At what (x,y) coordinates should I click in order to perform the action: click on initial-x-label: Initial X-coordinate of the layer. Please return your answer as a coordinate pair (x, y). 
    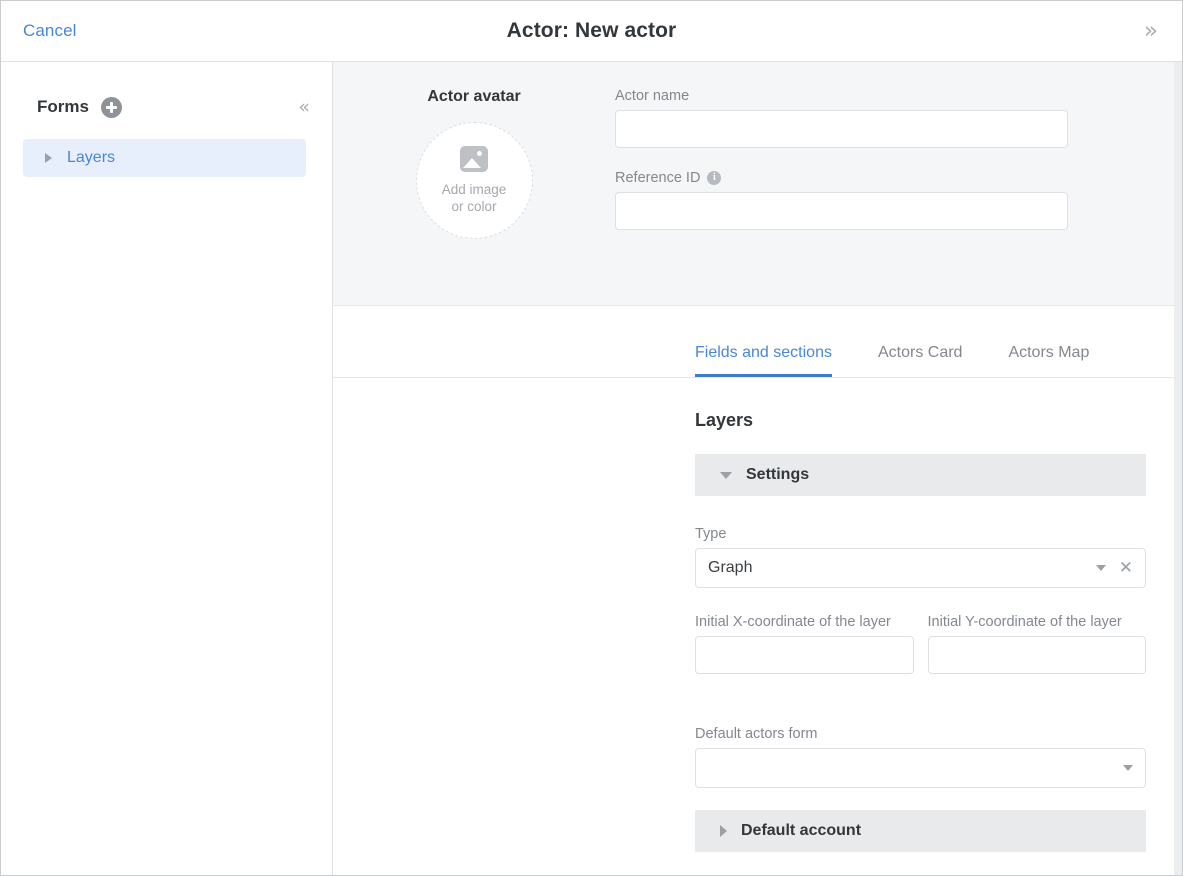
    Looking at the image, I should click on (804, 622).